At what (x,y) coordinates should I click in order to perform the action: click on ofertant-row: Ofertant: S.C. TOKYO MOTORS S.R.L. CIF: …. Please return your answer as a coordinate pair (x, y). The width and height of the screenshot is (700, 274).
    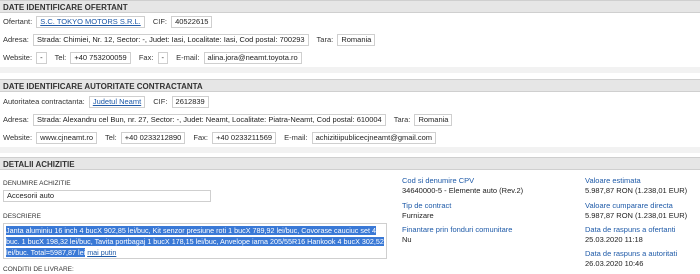
    Looking at the image, I should click on (110, 22).